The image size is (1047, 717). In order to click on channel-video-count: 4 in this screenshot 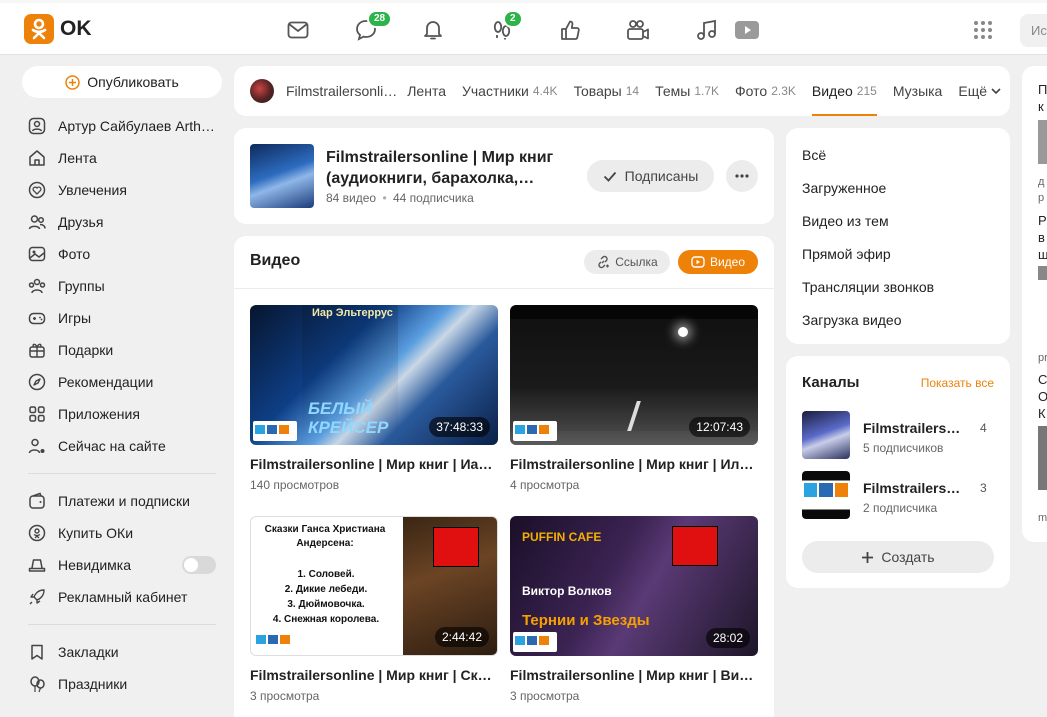, I will do `click(983, 428)`.